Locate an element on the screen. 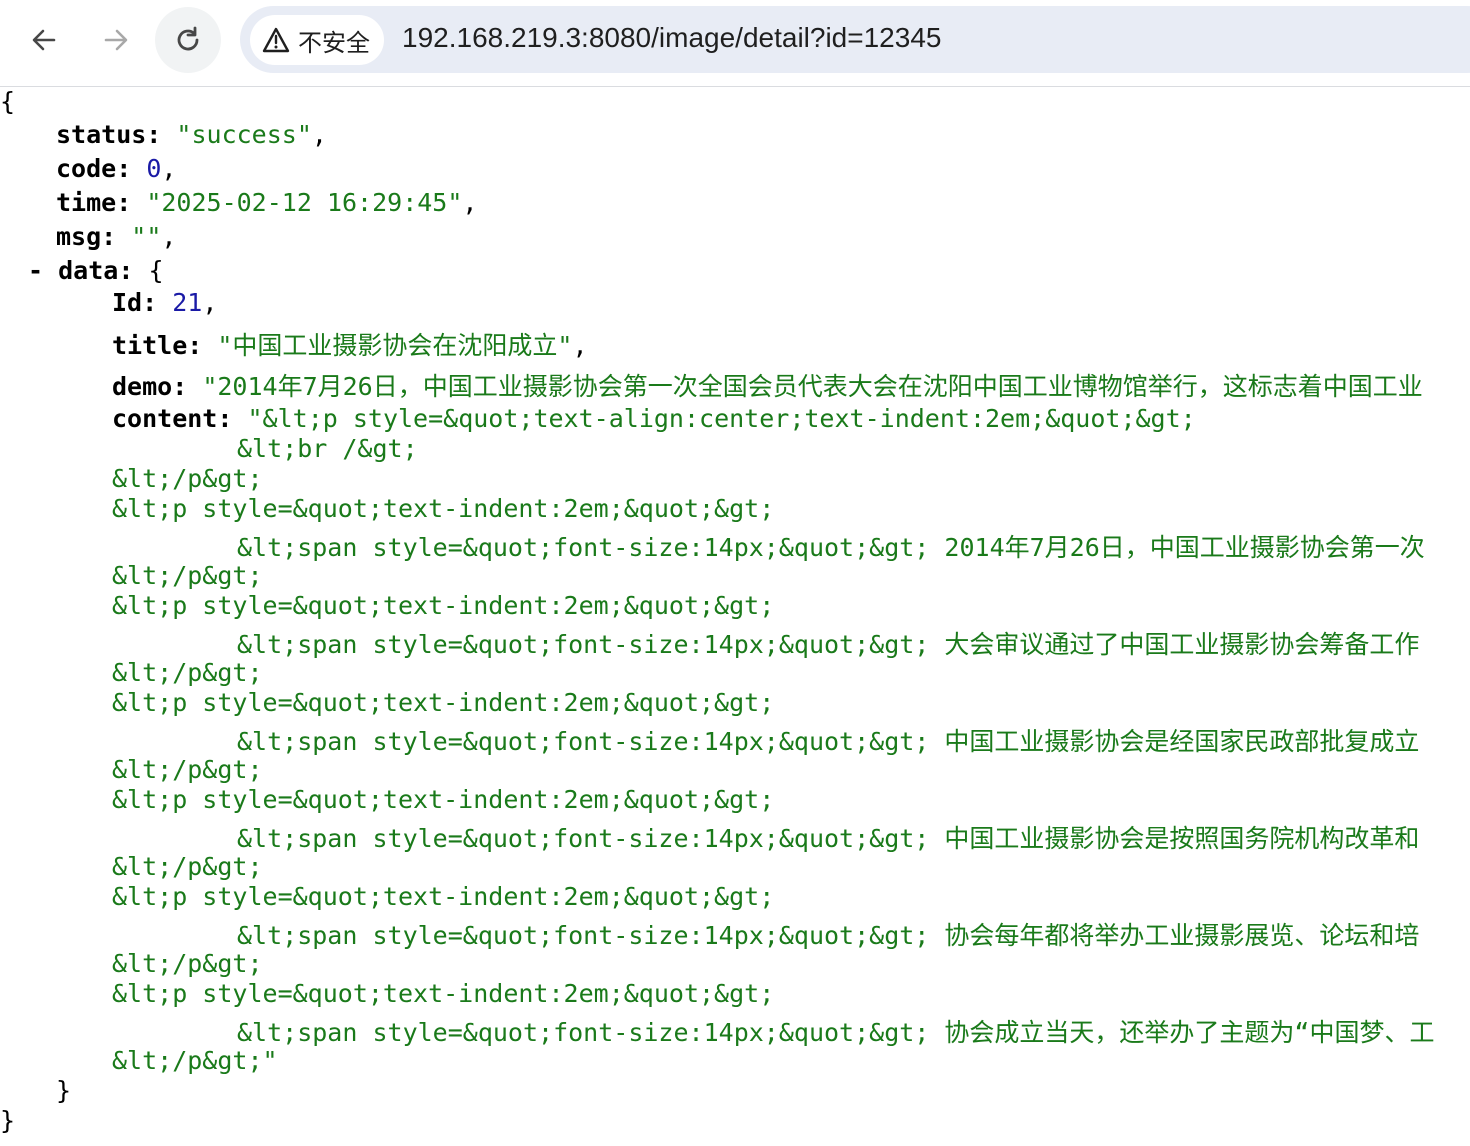 This screenshot has width=1470, height=1146. msg-key: msg: is located at coordinates (86, 236).